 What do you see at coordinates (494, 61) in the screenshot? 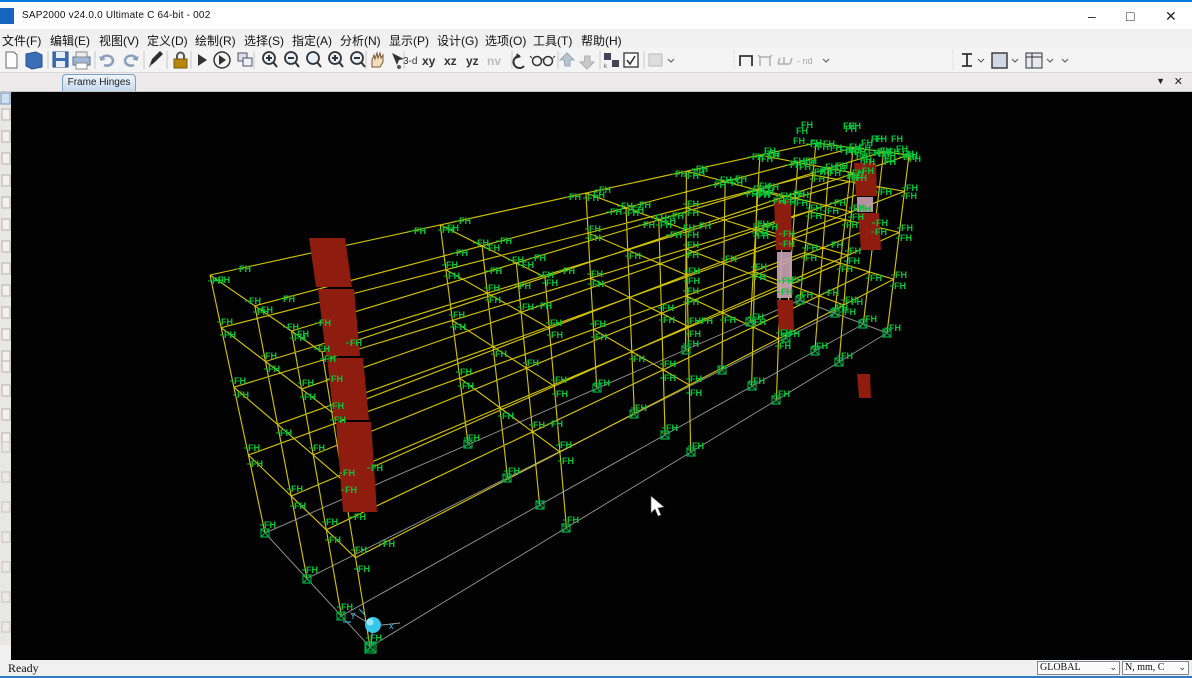
I see `svg-text: nv` at bounding box center [494, 61].